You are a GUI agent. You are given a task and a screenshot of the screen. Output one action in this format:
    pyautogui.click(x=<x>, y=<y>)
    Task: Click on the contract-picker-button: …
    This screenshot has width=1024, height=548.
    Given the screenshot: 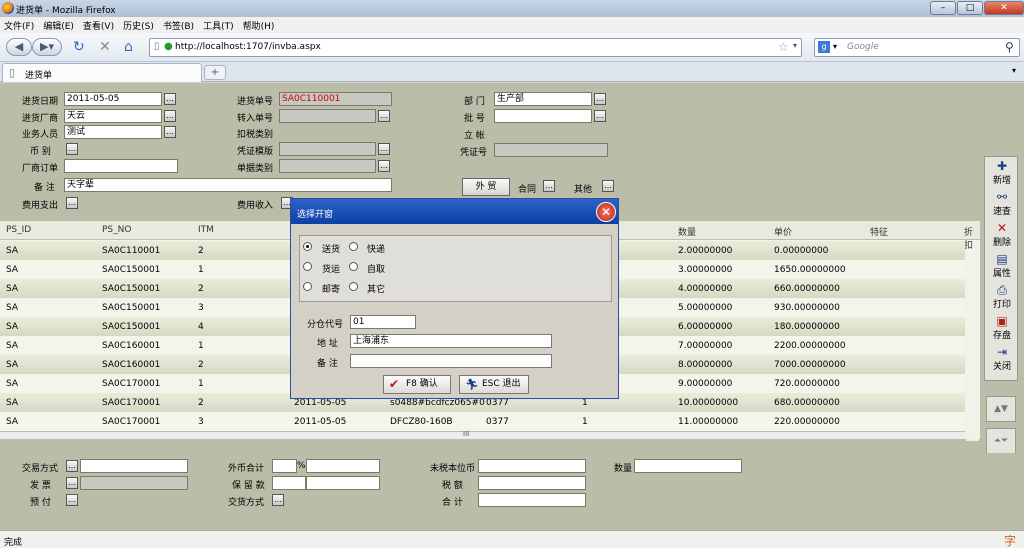 What is the action you would take?
    pyautogui.click(x=549, y=186)
    